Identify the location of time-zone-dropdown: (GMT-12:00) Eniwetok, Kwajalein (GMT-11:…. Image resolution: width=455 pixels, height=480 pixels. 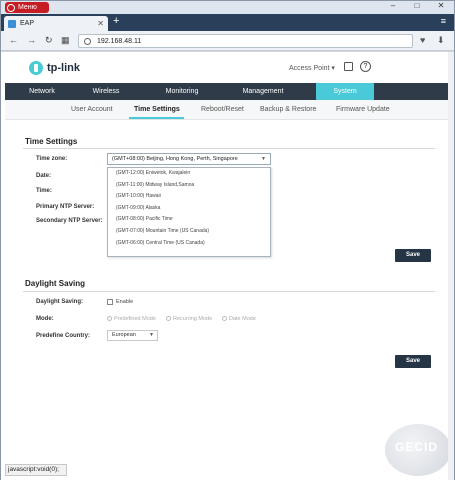
(189, 212).